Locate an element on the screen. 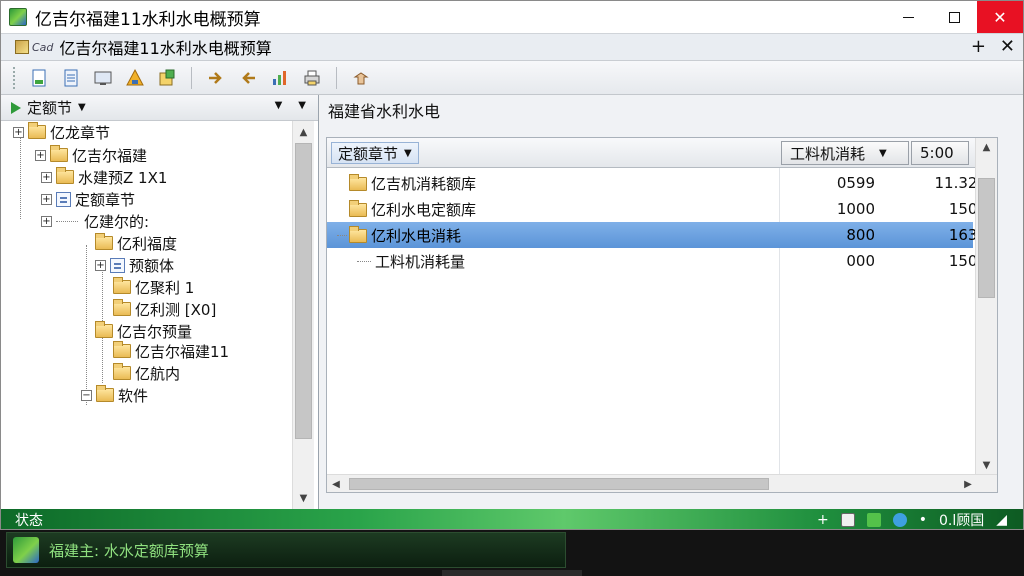 The height and width of the screenshot is (576, 1024). tree-node: + 亿龙章节 is located at coordinates (61, 132).